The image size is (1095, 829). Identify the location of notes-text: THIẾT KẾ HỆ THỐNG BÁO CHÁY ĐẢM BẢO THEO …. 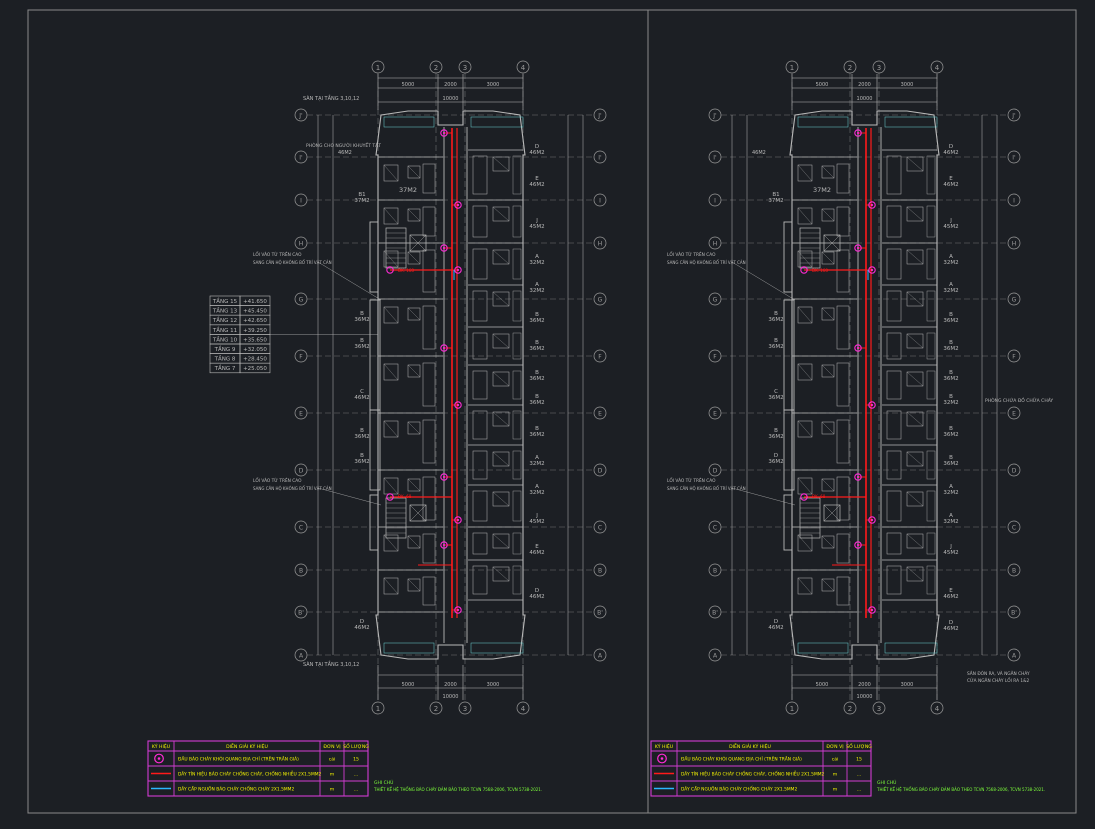
(960, 789).